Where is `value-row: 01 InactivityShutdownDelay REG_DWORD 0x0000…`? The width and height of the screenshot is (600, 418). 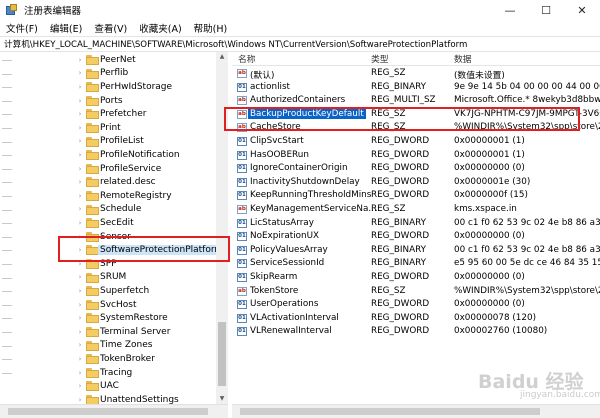 value-row: 01 InactivityShutdownDelay REG_DWORD 0x0000… is located at coordinates (416, 183).